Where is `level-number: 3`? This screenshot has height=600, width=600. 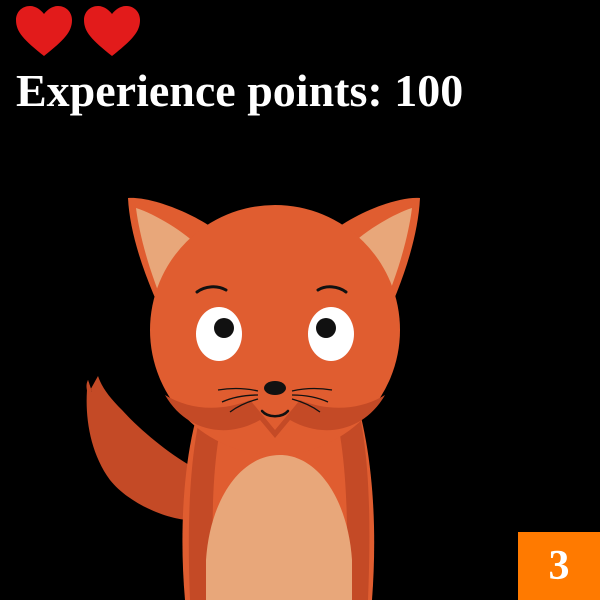
level-number: 3 is located at coordinates (559, 566).